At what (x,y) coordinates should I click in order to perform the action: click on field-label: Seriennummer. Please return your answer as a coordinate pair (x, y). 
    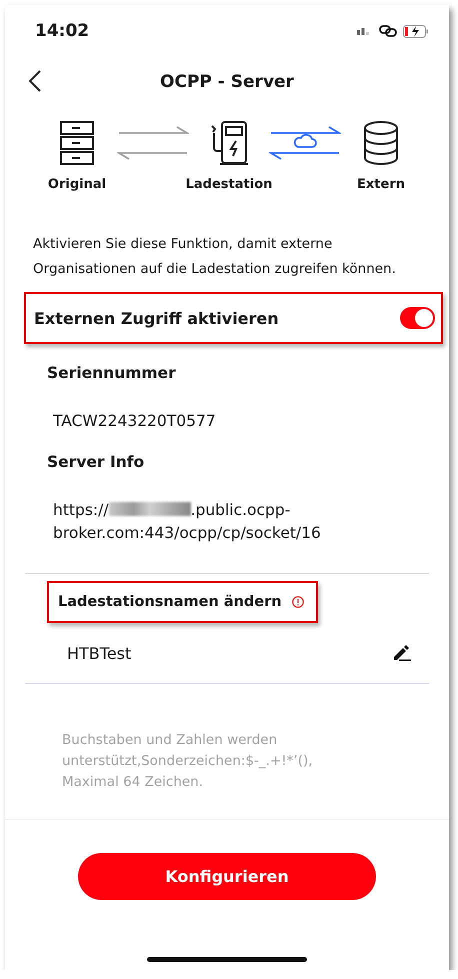
    Looking at the image, I should click on (111, 373).